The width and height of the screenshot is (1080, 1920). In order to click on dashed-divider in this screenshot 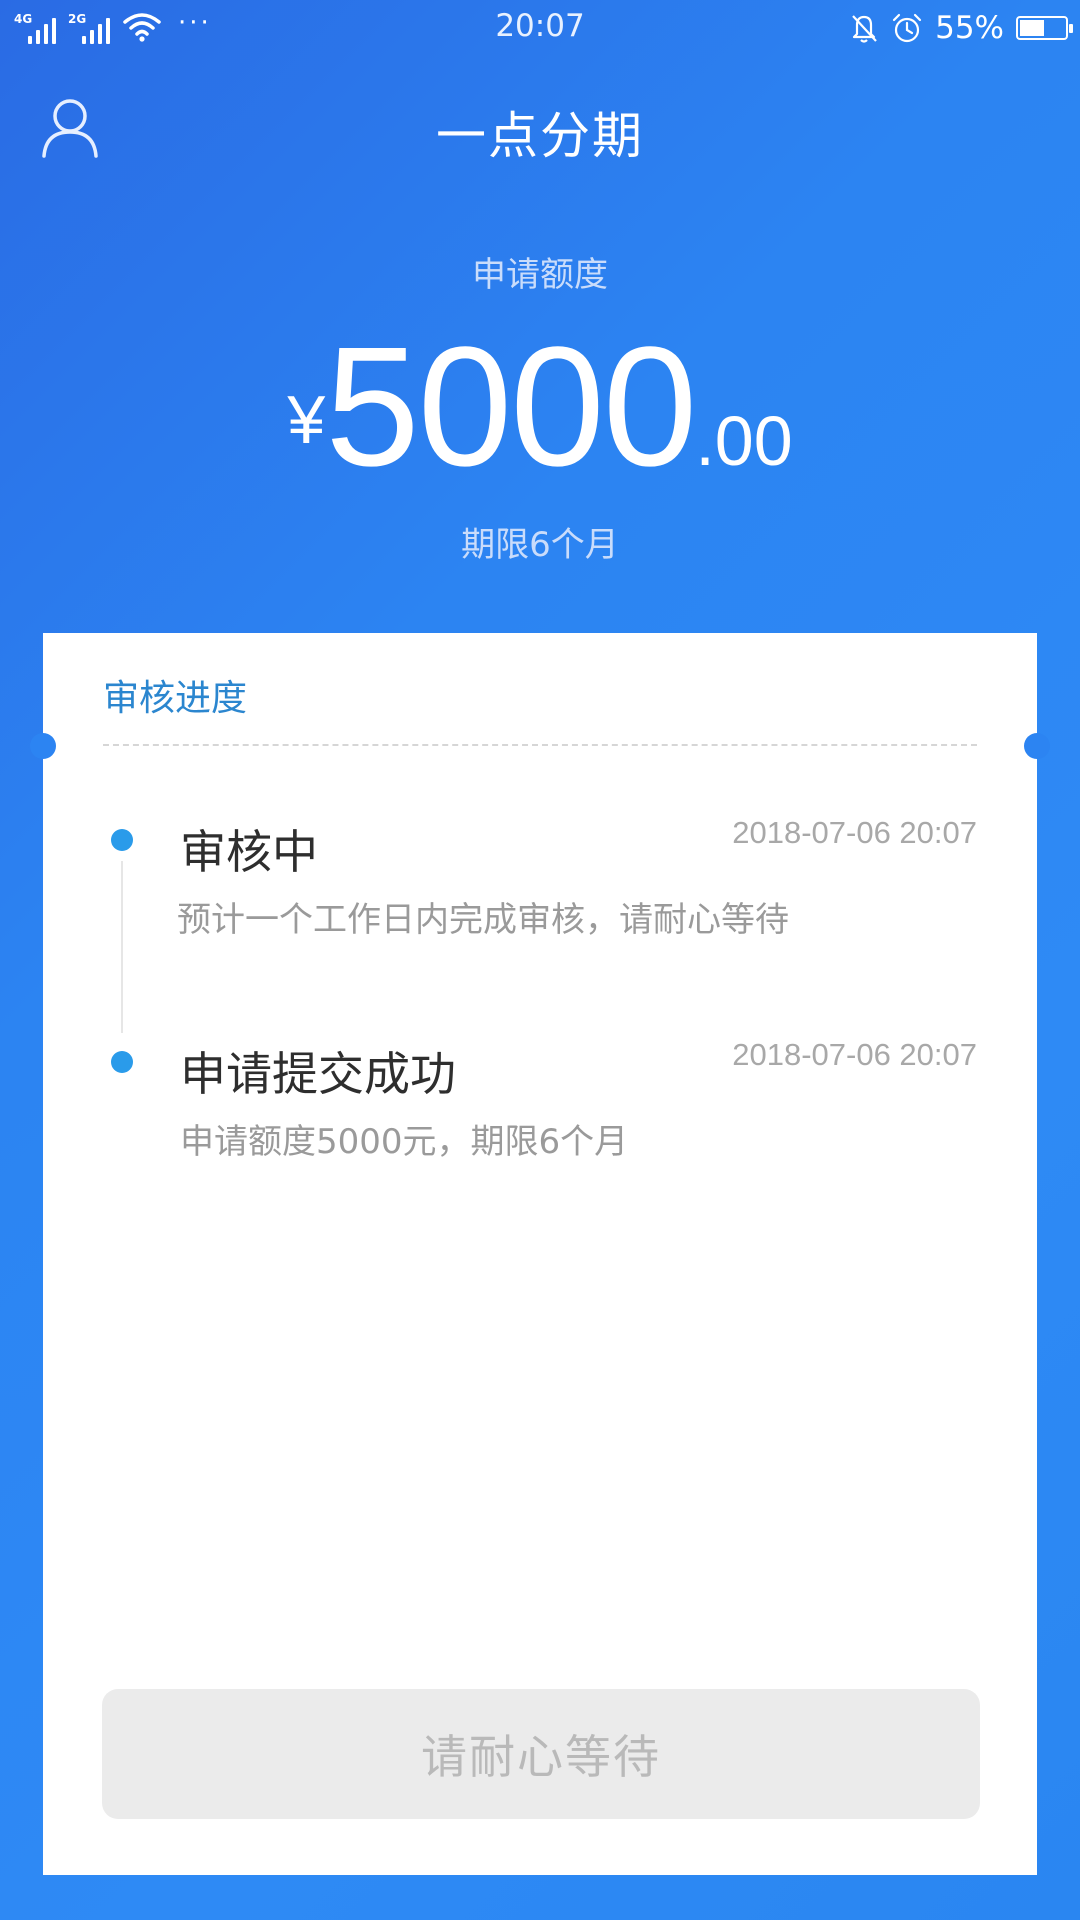, I will do `click(540, 745)`.